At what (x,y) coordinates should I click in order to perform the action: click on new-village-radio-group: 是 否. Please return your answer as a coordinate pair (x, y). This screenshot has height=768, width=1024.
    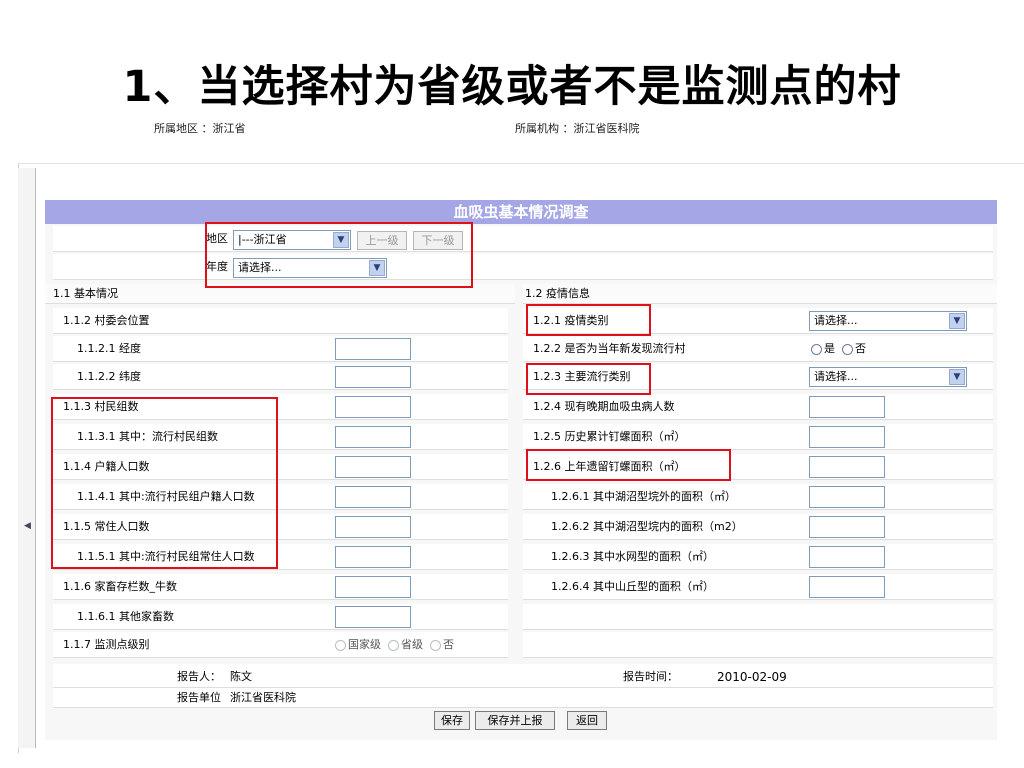
    Looking at the image, I should click on (838, 349).